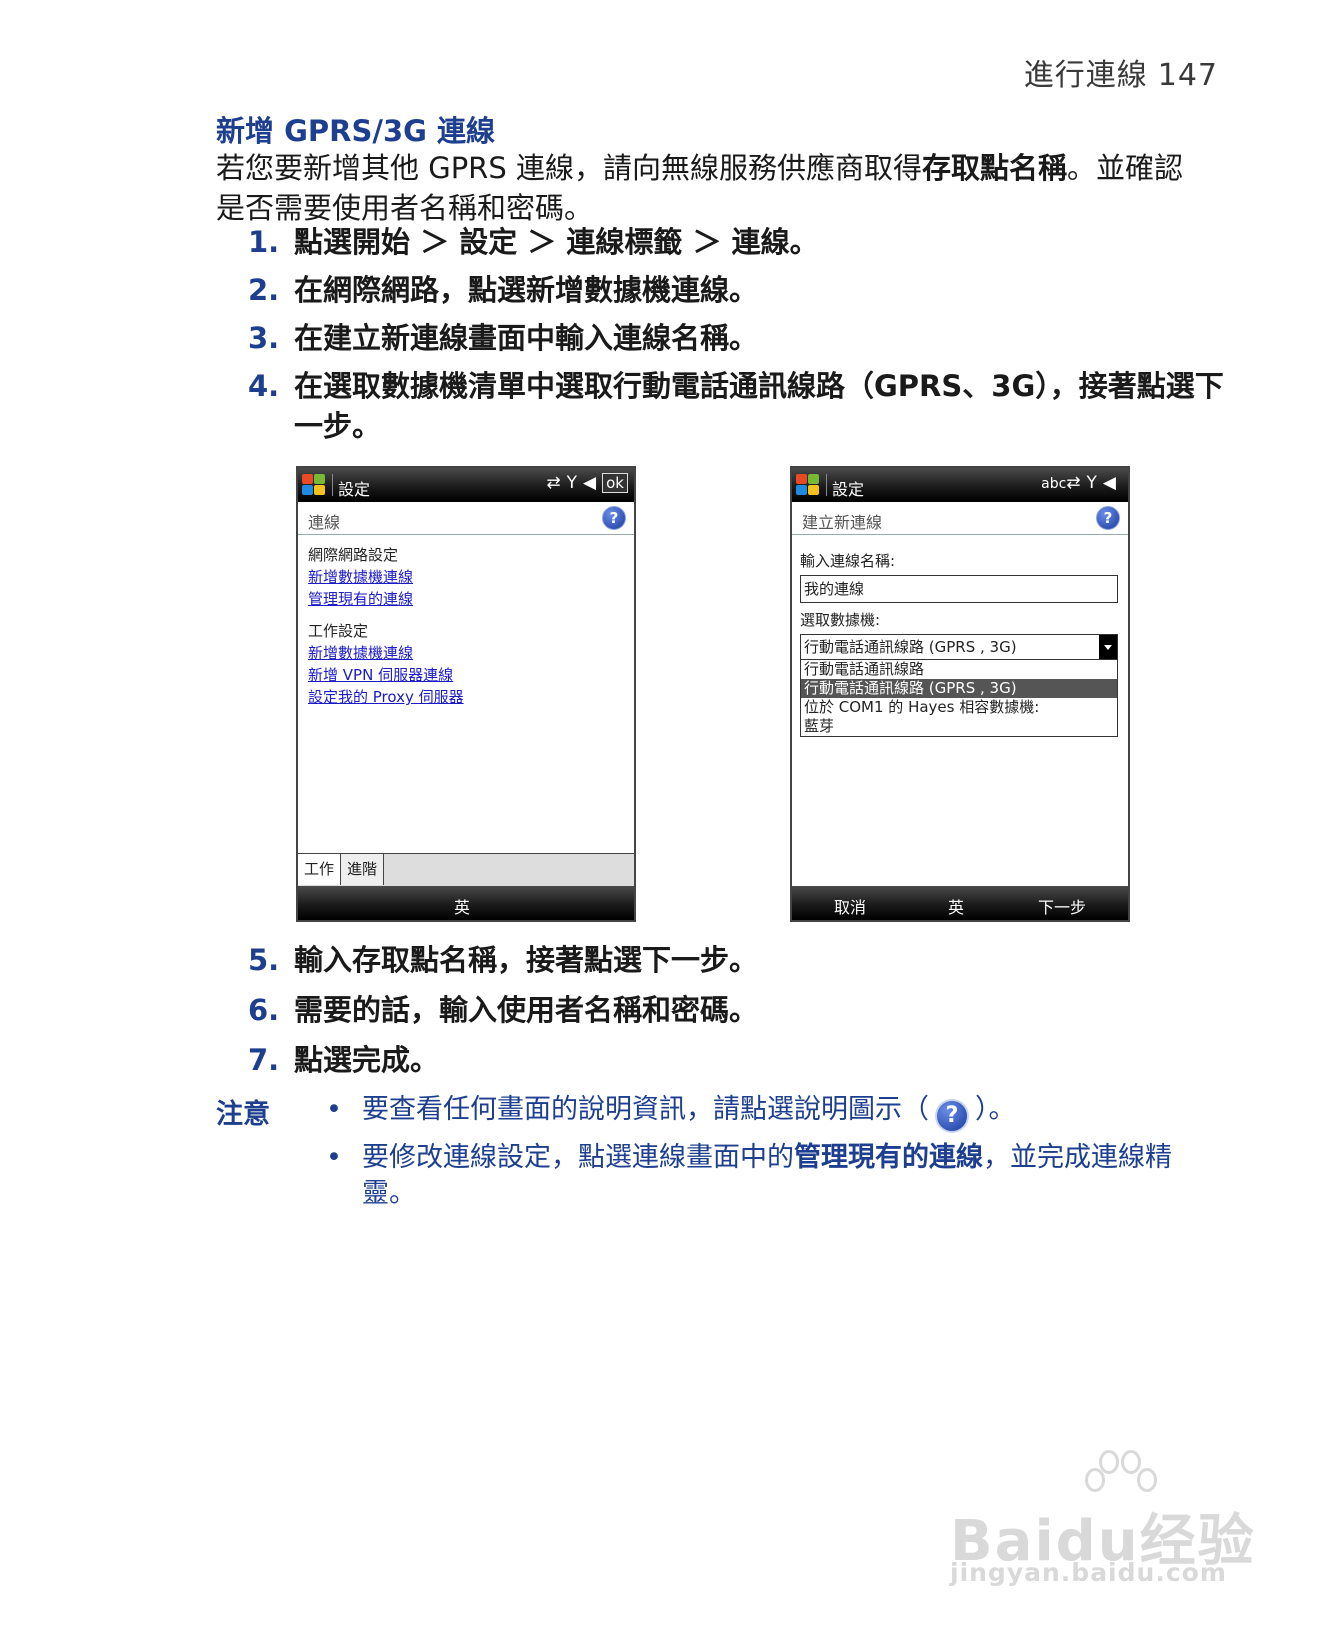 Image resolution: width=1338 pixels, height=1644 pixels. I want to click on status-icons: abc⇄Y◀, so click(1081, 483).